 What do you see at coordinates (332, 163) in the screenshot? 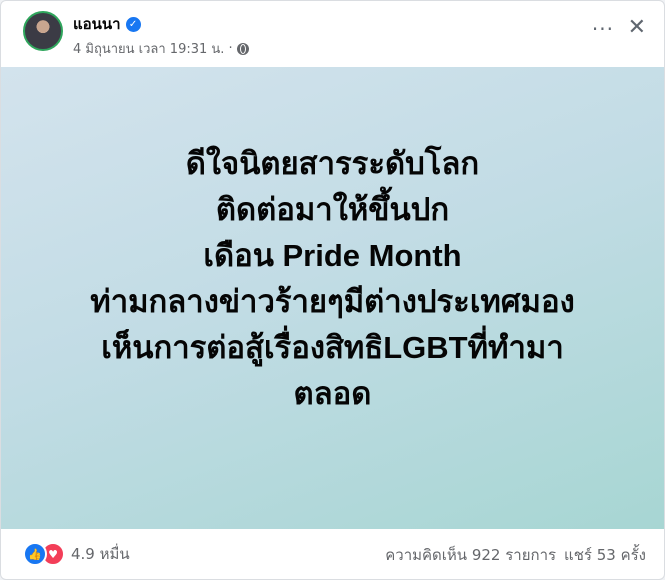
I see `post-line: ดีใจนิตยสารระดับโลก` at bounding box center [332, 163].